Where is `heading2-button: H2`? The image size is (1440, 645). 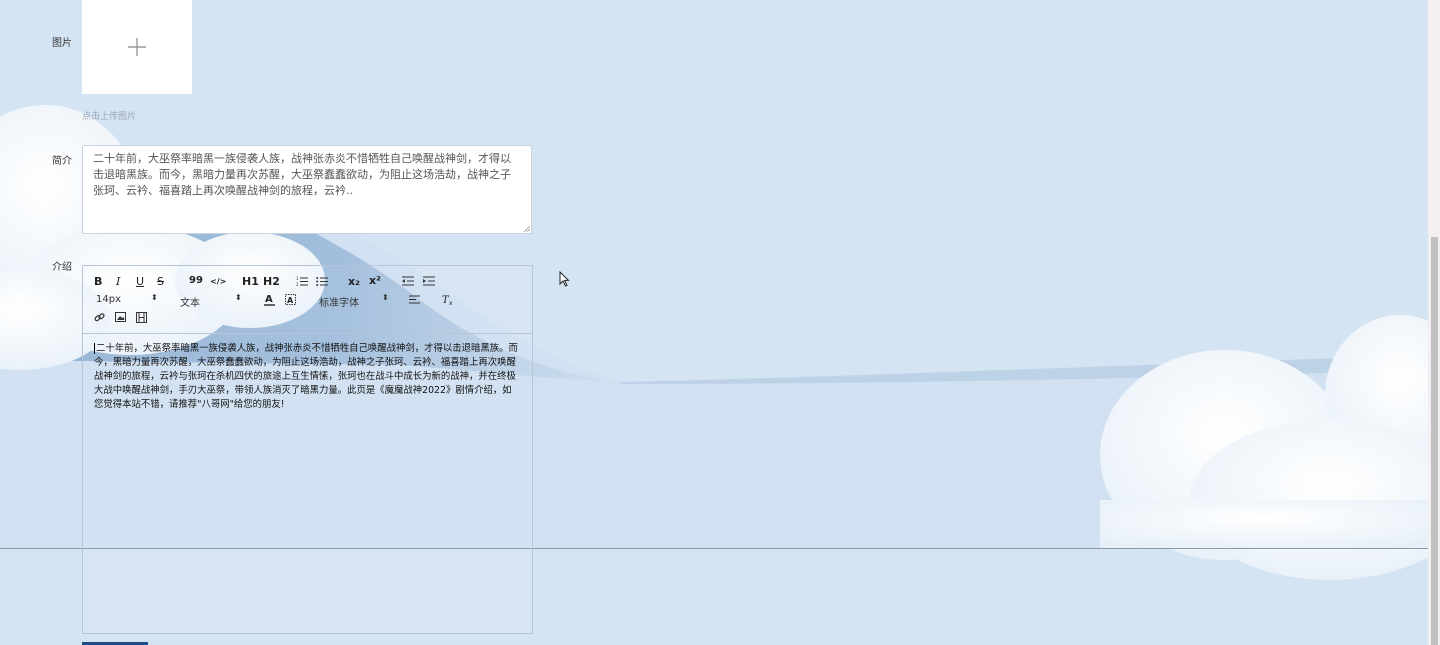
heading2-button: H2 is located at coordinates (271, 282).